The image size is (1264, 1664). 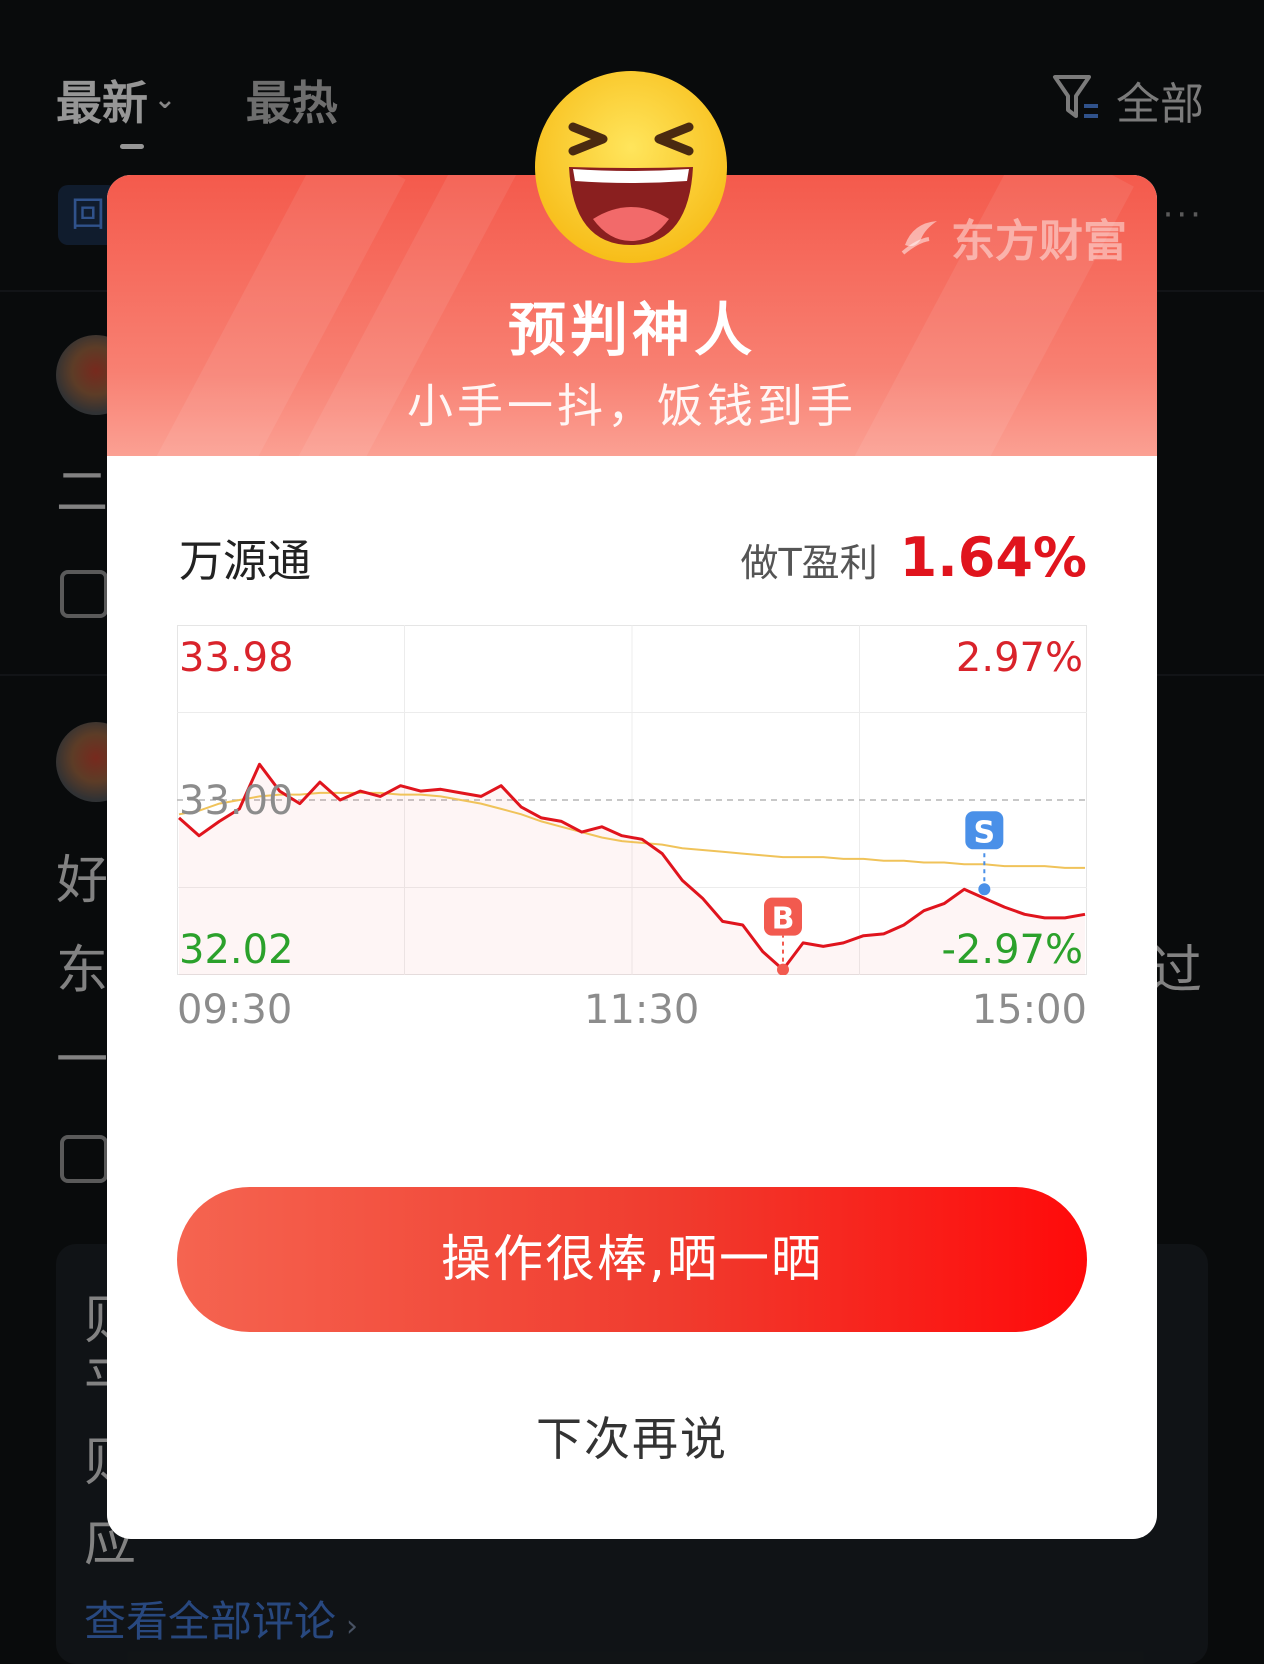 I want to click on y-label-low: 32.02, so click(x=236, y=950).